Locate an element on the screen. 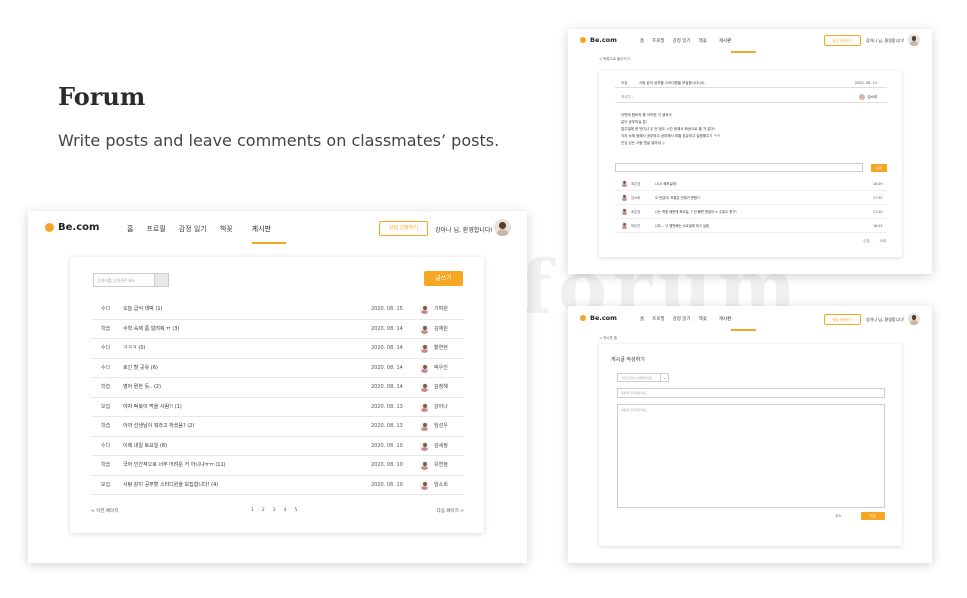 The height and width of the screenshot is (598, 967). chevron-down-icon: ⌄ is located at coordinates (664, 377).